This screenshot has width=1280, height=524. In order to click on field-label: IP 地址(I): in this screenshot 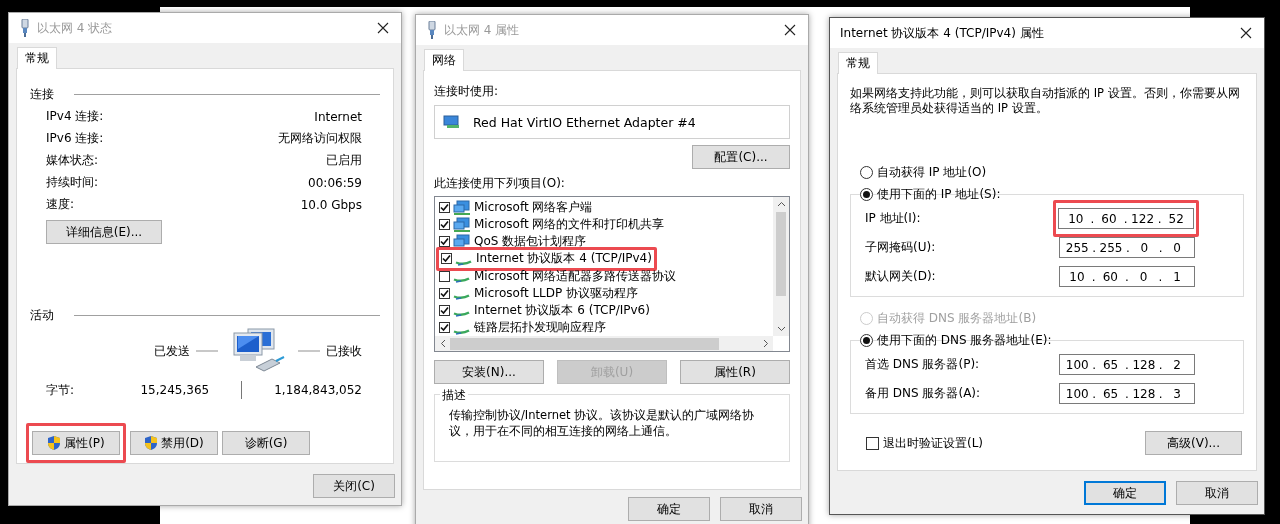, I will do `click(893, 218)`.